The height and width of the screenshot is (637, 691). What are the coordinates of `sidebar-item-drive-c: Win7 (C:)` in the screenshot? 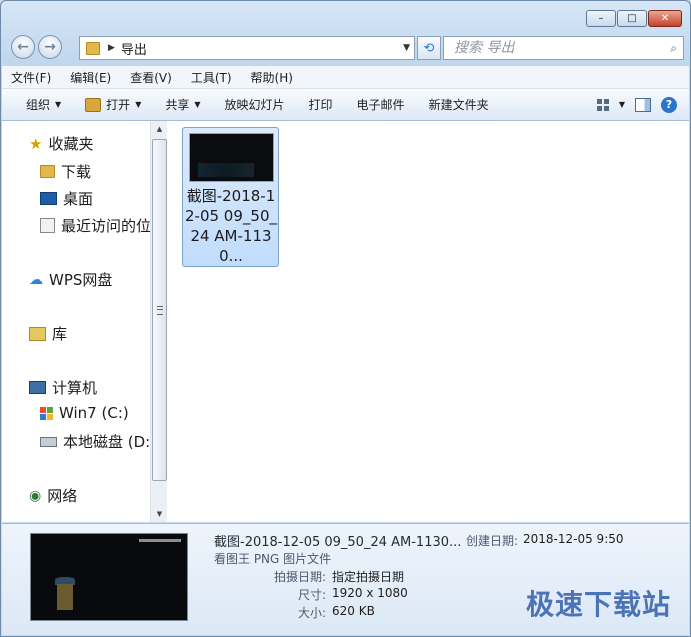 It's located at (84, 413).